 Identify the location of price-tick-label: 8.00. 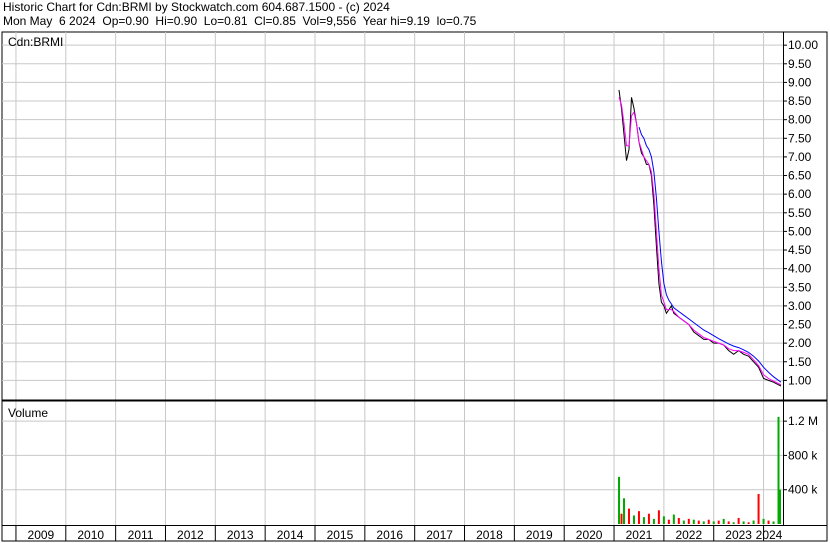
(800, 120).